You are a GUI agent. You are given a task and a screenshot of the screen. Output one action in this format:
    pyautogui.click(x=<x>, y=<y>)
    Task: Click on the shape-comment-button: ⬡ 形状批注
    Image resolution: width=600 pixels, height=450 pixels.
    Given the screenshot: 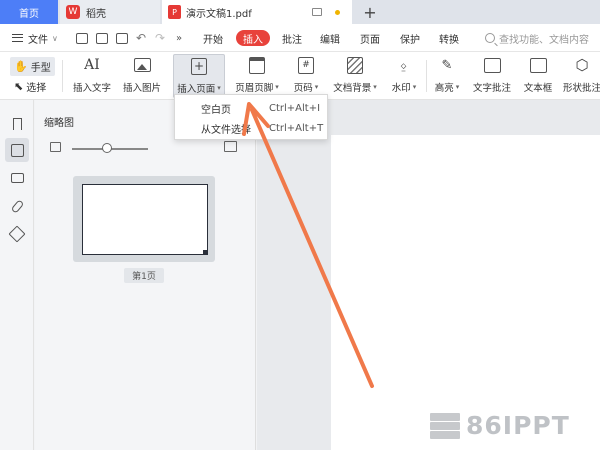 What is the action you would take?
    pyautogui.click(x=580, y=76)
    